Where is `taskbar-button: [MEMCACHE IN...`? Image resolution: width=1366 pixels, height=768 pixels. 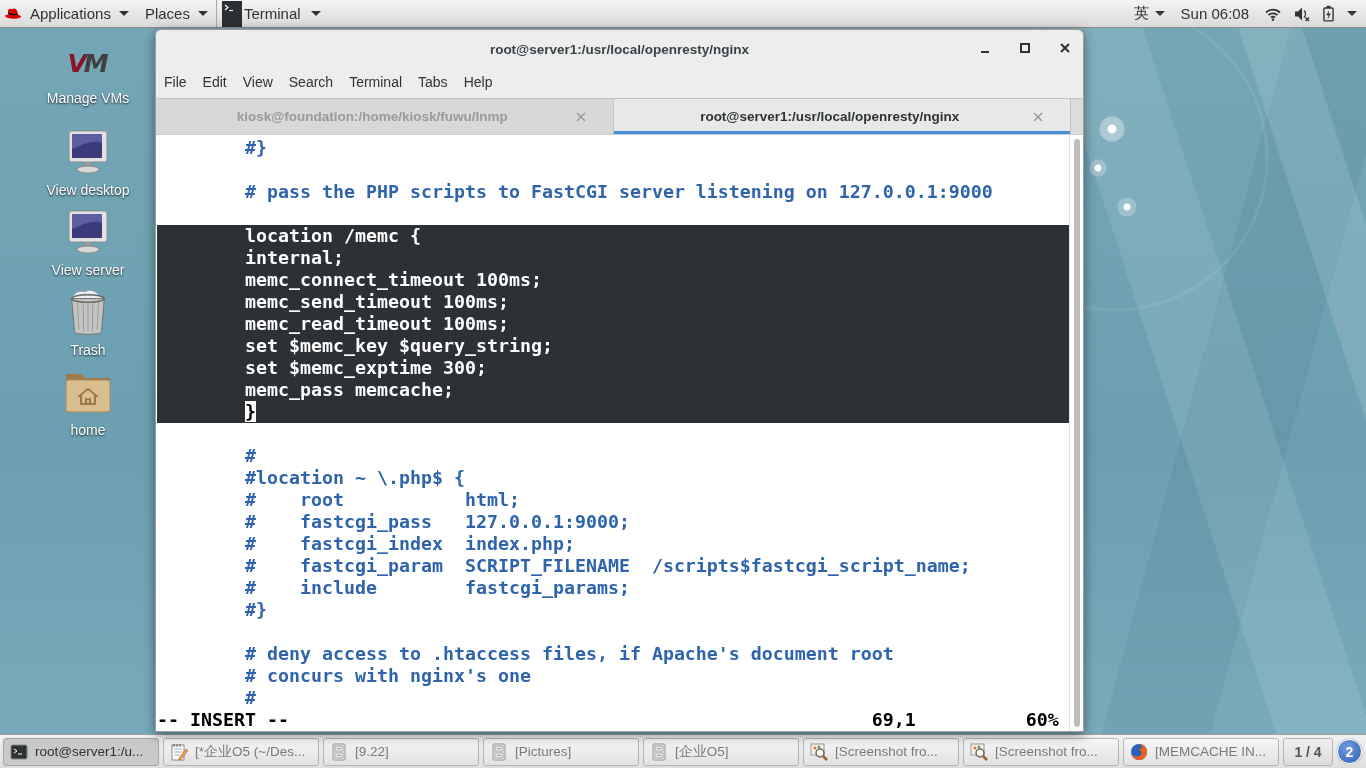 taskbar-button: [MEMCACHE IN... is located at coordinates (1201, 751).